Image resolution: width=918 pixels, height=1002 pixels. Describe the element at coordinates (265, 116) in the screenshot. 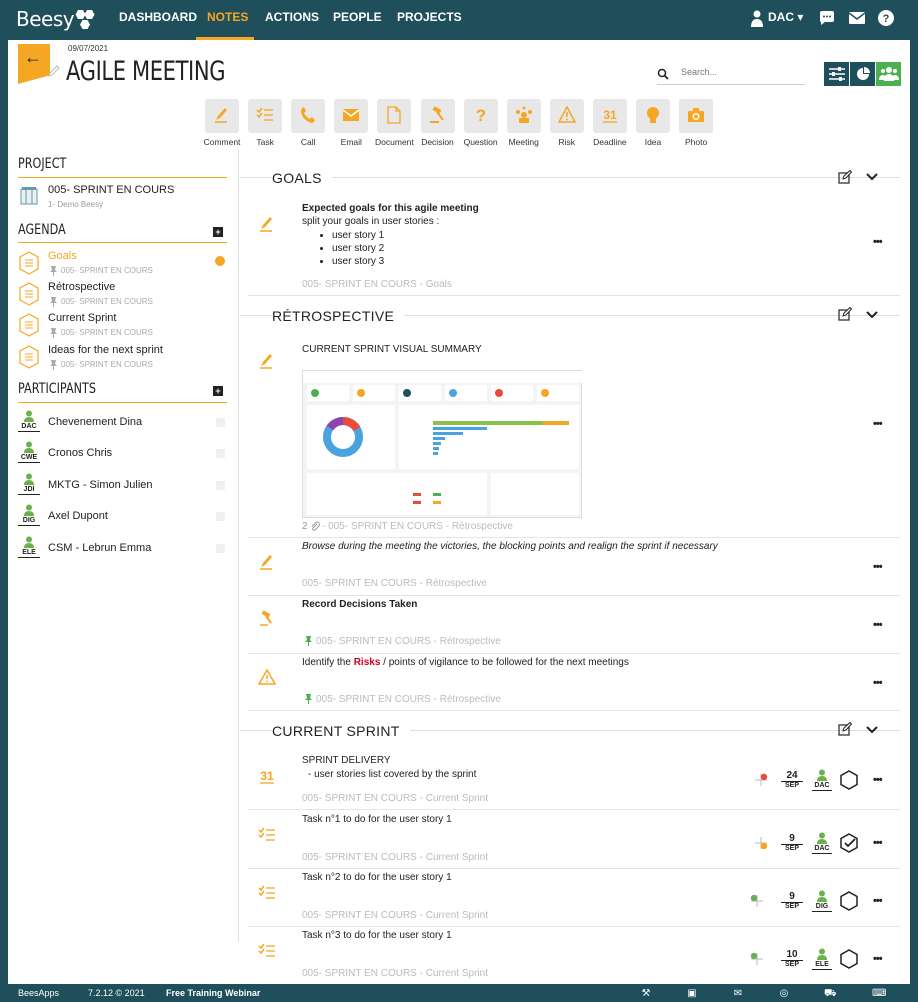

I see `tool-task-button` at that location.